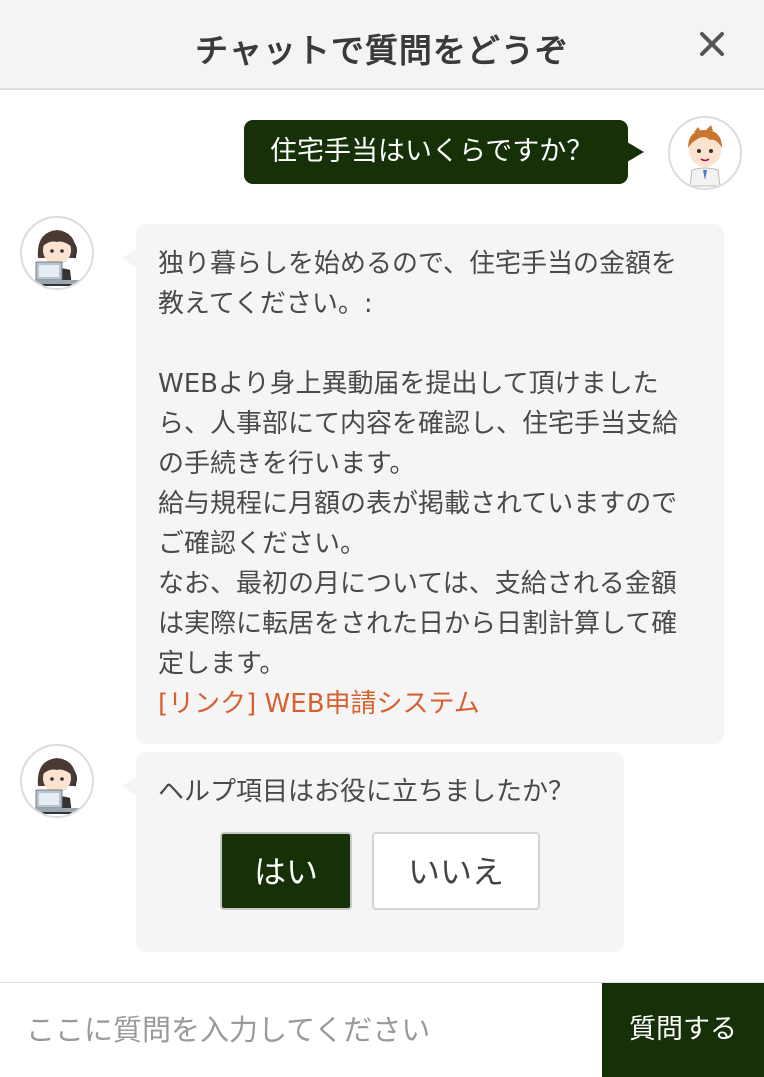 Image resolution: width=764 pixels, height=1077 pixels. Describe the element at coordinates (456, 871) in the screenshot. I see `no-button: いいえ` at that location.